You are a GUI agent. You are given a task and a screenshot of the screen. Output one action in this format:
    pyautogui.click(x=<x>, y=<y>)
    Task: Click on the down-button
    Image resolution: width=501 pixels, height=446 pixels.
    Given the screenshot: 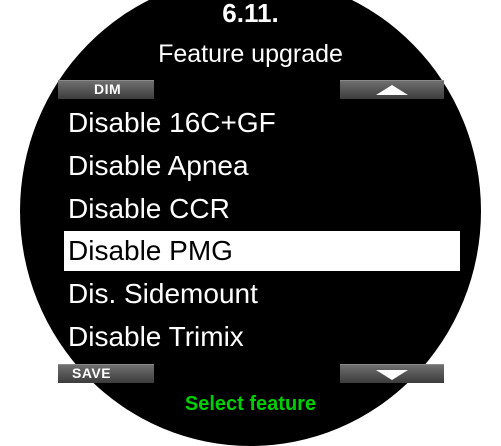 What is the action you would take?
    pyautogui.click(x=392, y=373)
    